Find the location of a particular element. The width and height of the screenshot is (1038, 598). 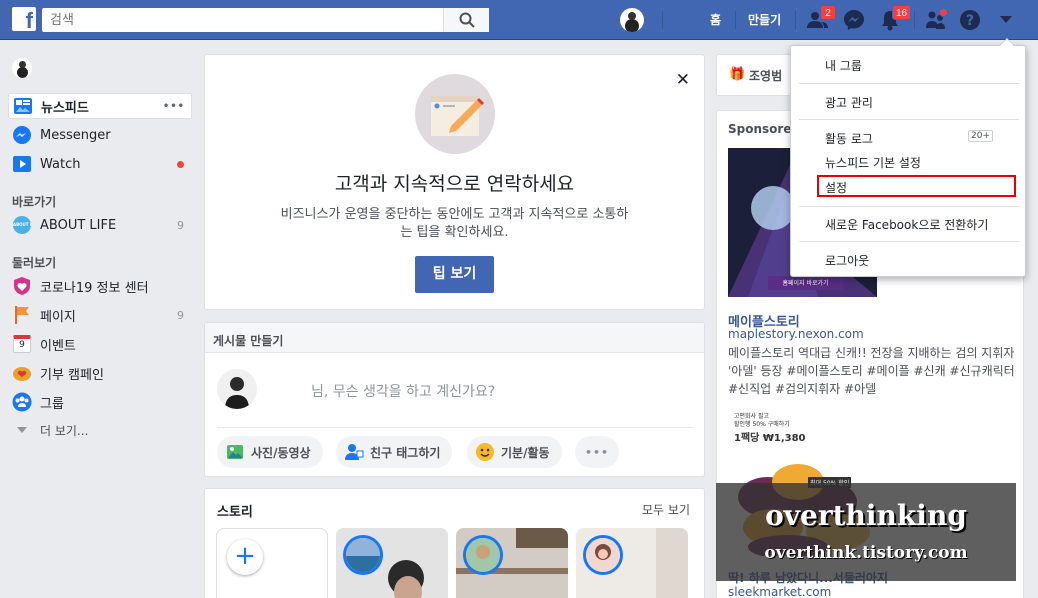

newsfeed-icon is located at coordinates (23, 106).